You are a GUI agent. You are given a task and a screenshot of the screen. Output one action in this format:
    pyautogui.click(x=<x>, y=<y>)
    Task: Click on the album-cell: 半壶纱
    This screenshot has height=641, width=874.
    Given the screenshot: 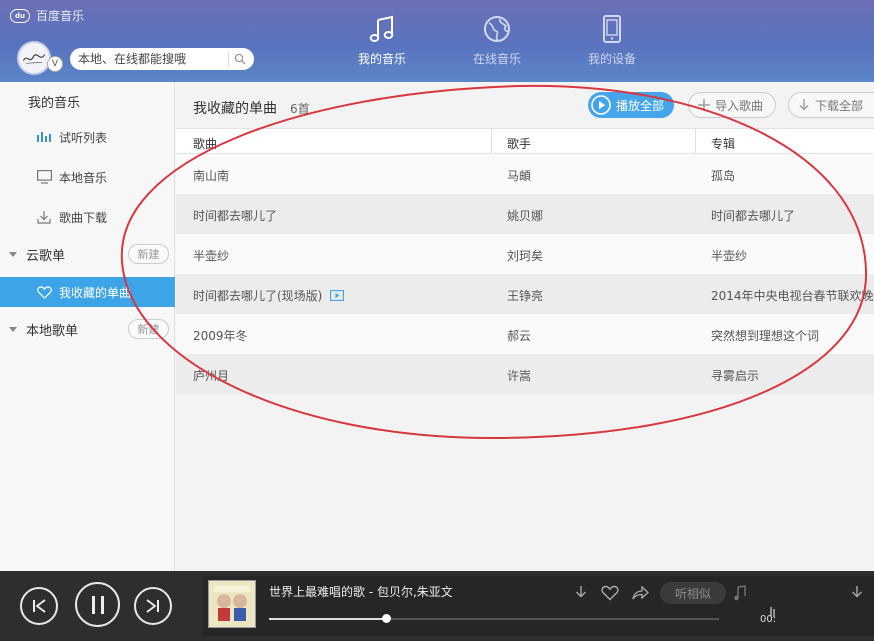 What is the action you would take?
    pyautogui.click(x=792, y=255)
    